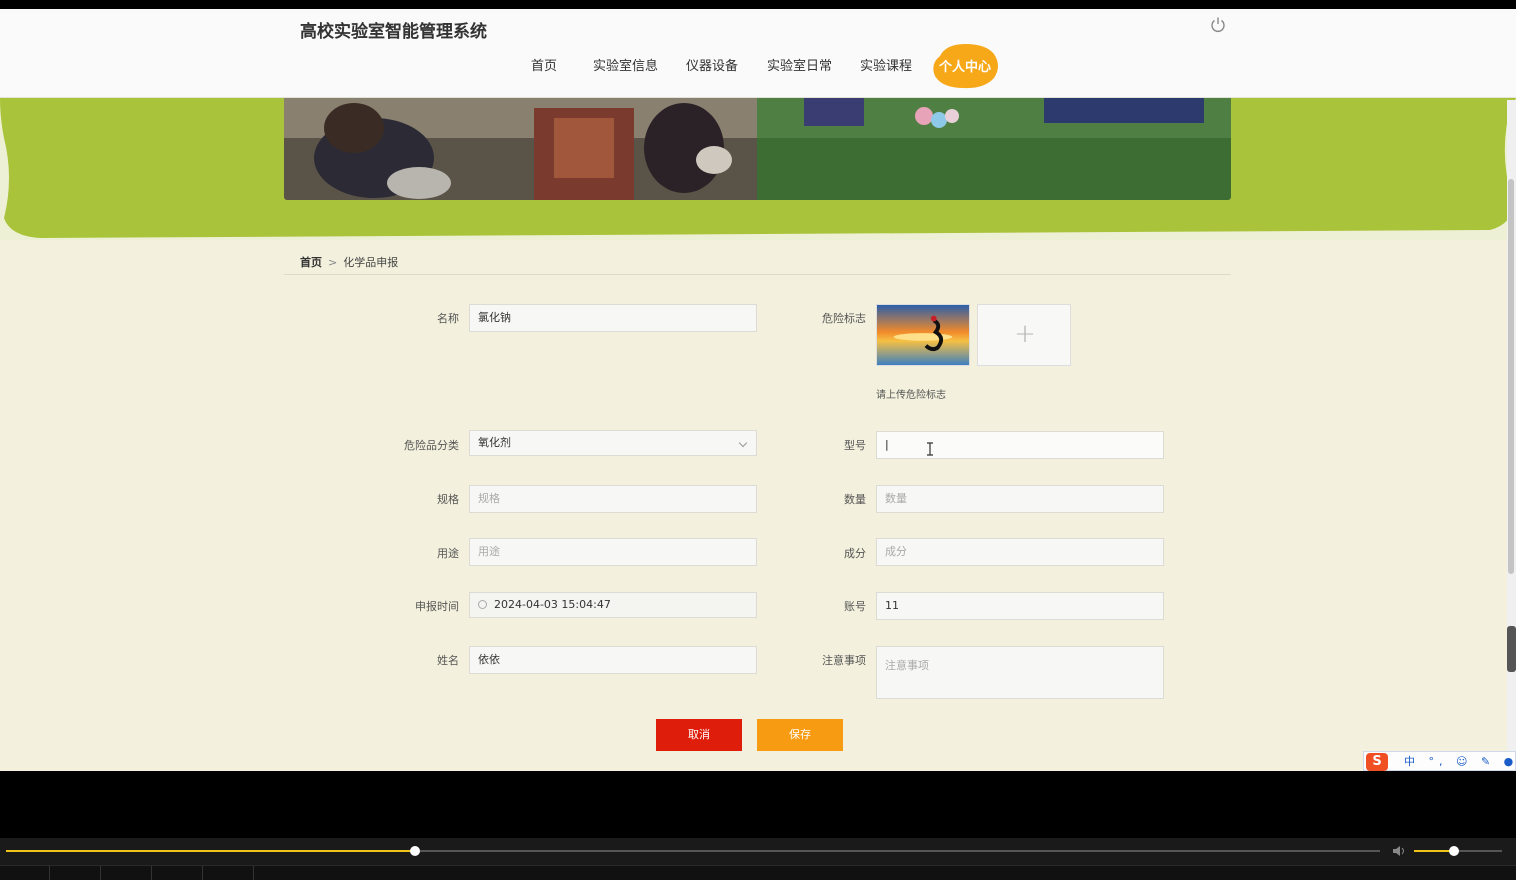  I want to click on person-name-field: 依依, so click(613, 660).